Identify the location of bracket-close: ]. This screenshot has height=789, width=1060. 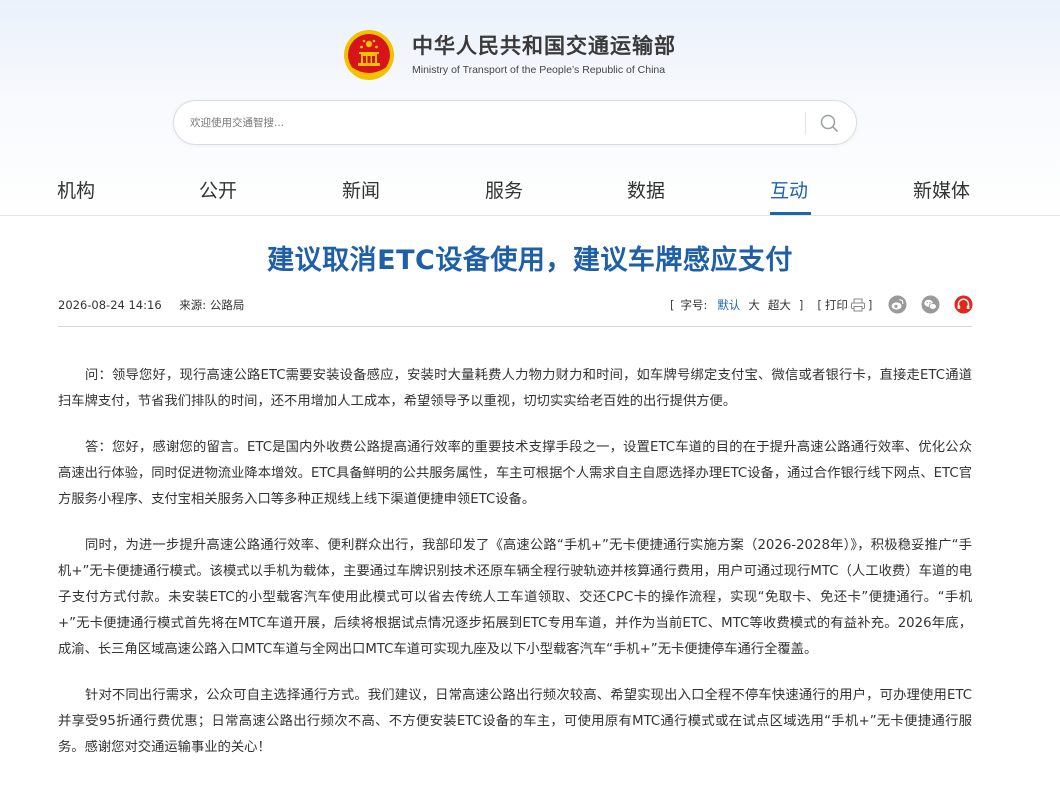
(801, 305).